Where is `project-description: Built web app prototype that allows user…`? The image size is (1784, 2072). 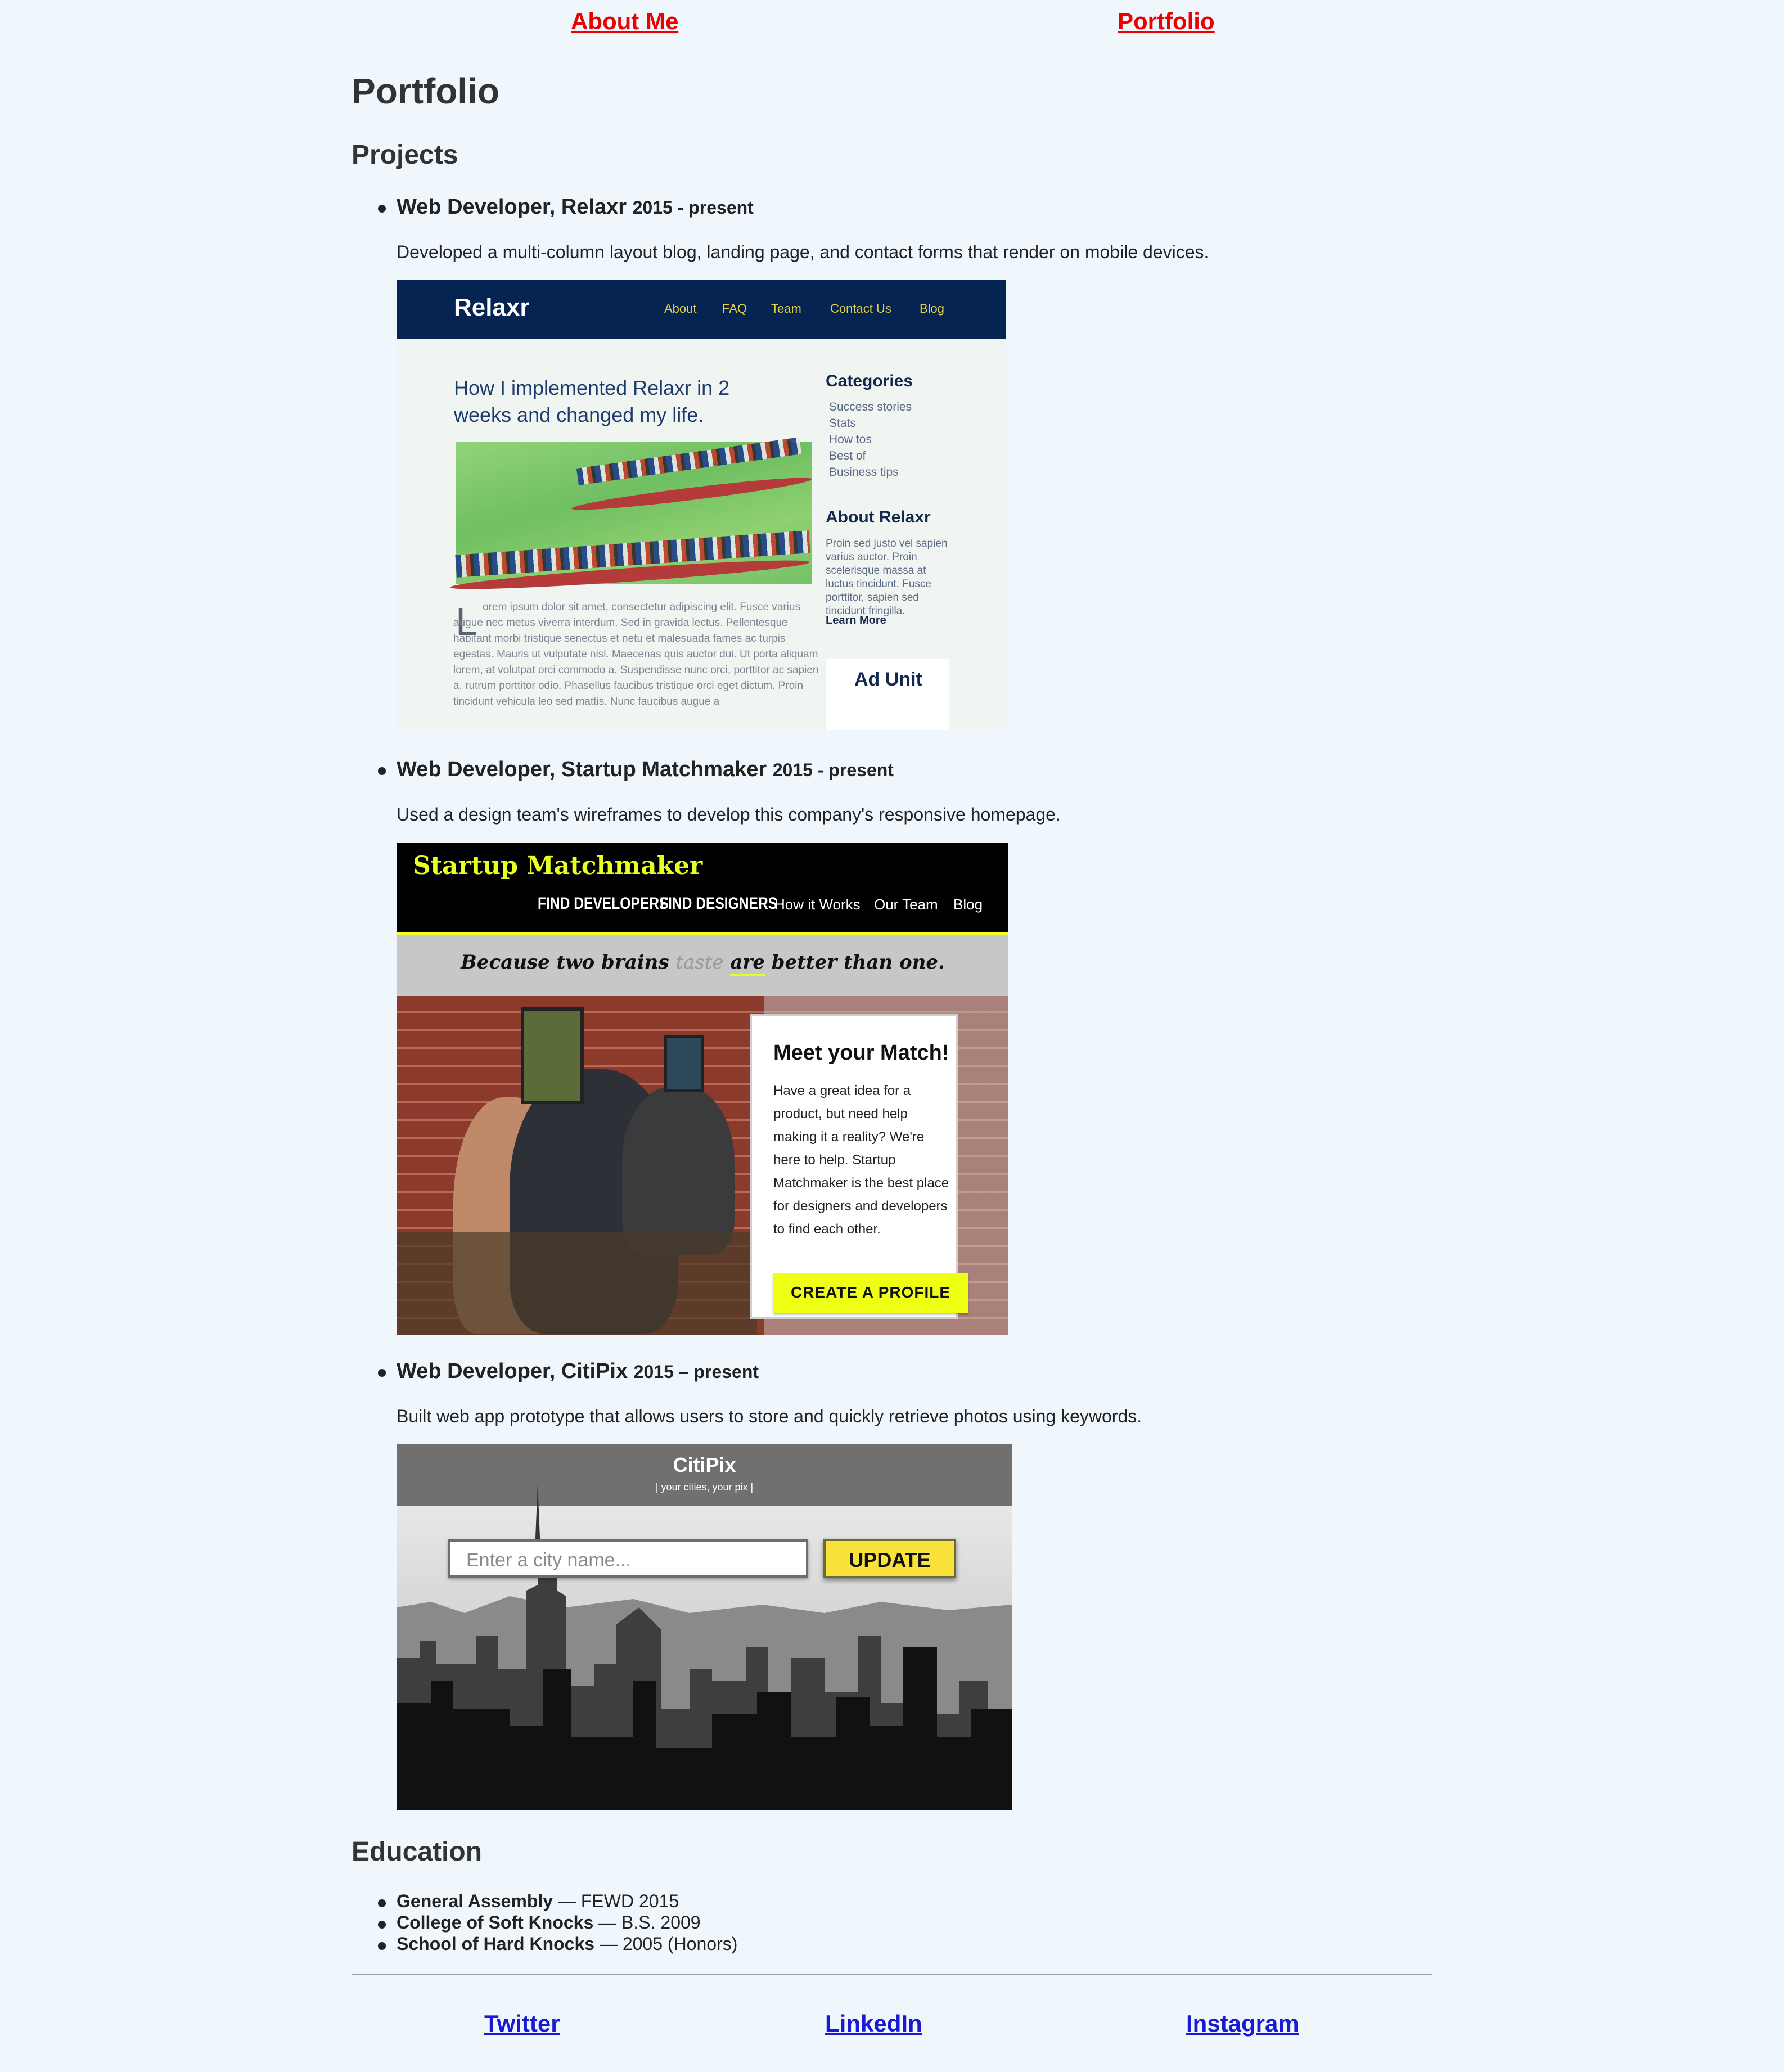
project-description: Built web app prototype that allows user… is located at coordinates (769, 1416).